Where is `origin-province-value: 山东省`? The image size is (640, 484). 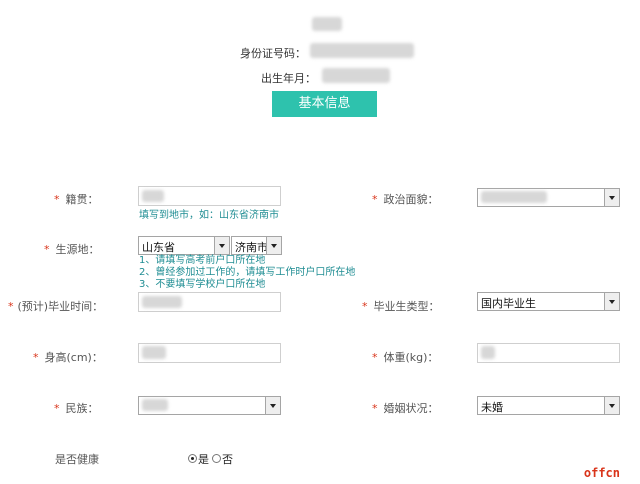
origin-province-value: 山东省 is located at coordinates (158, 247).